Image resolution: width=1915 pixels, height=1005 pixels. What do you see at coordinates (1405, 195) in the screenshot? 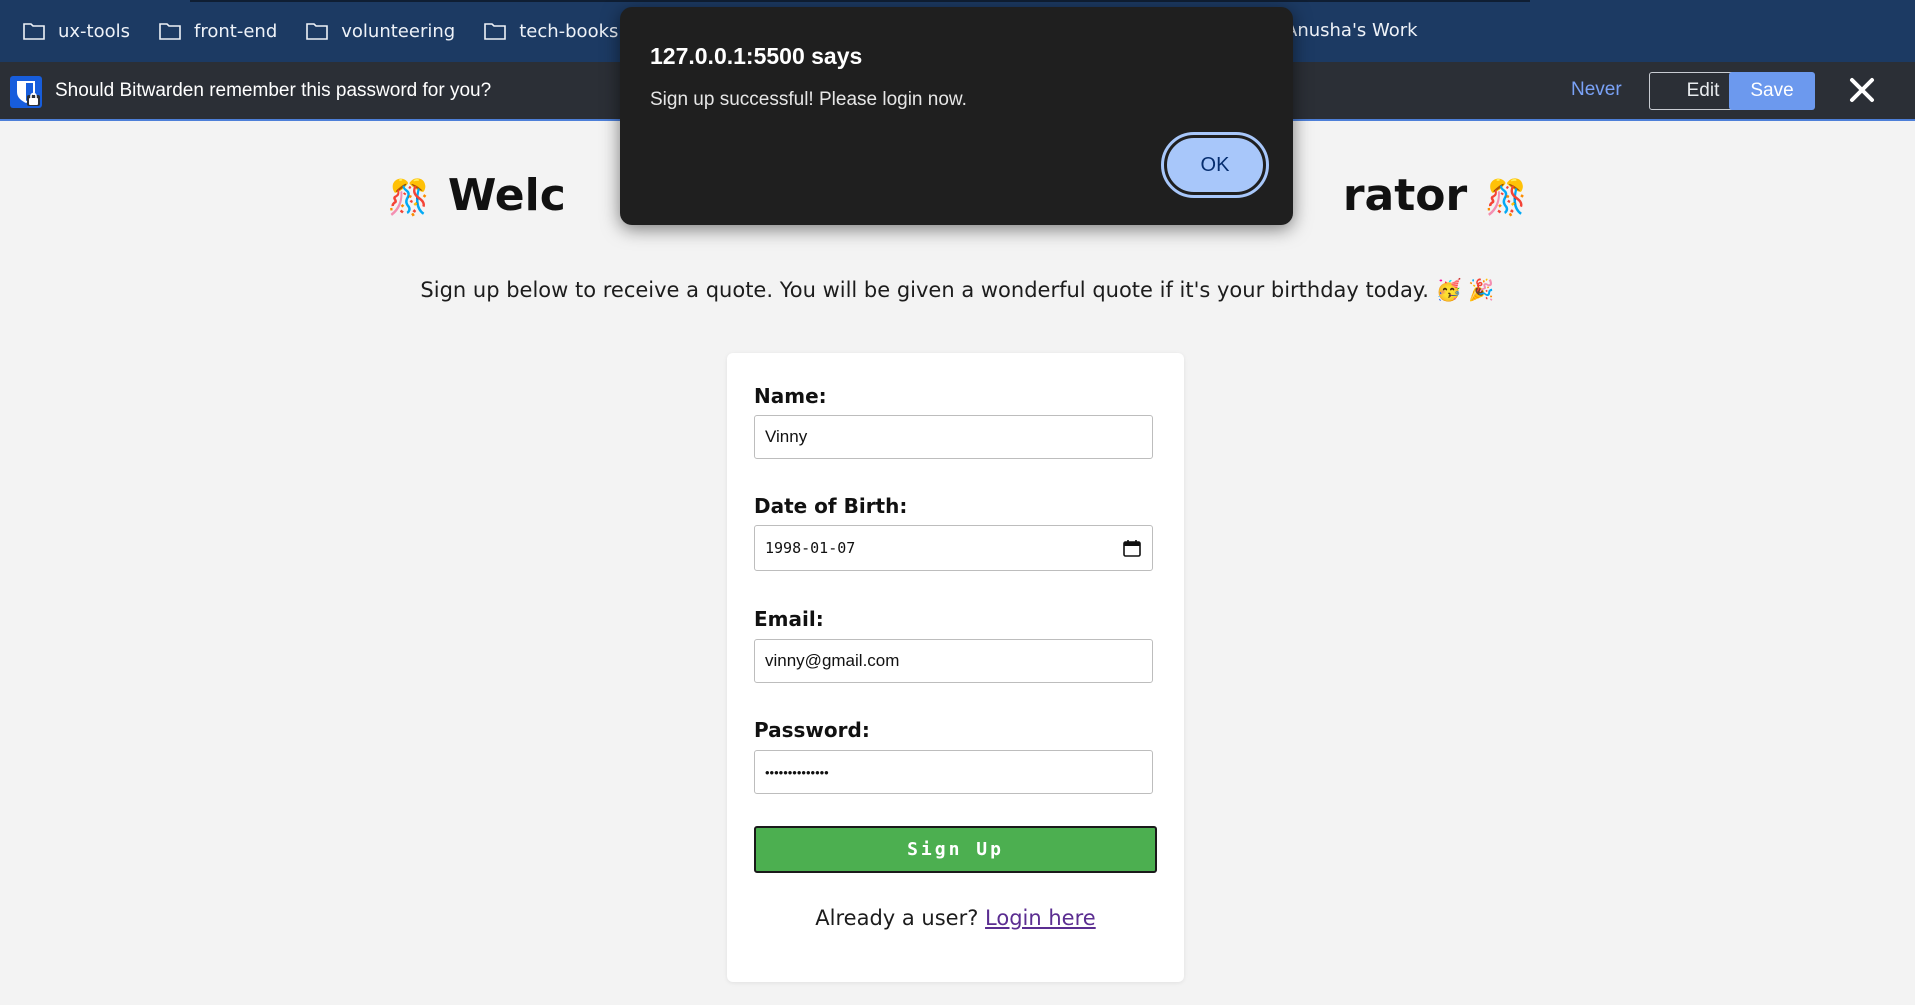
I see `title-right: rator` at bounding box center [1405, 195].